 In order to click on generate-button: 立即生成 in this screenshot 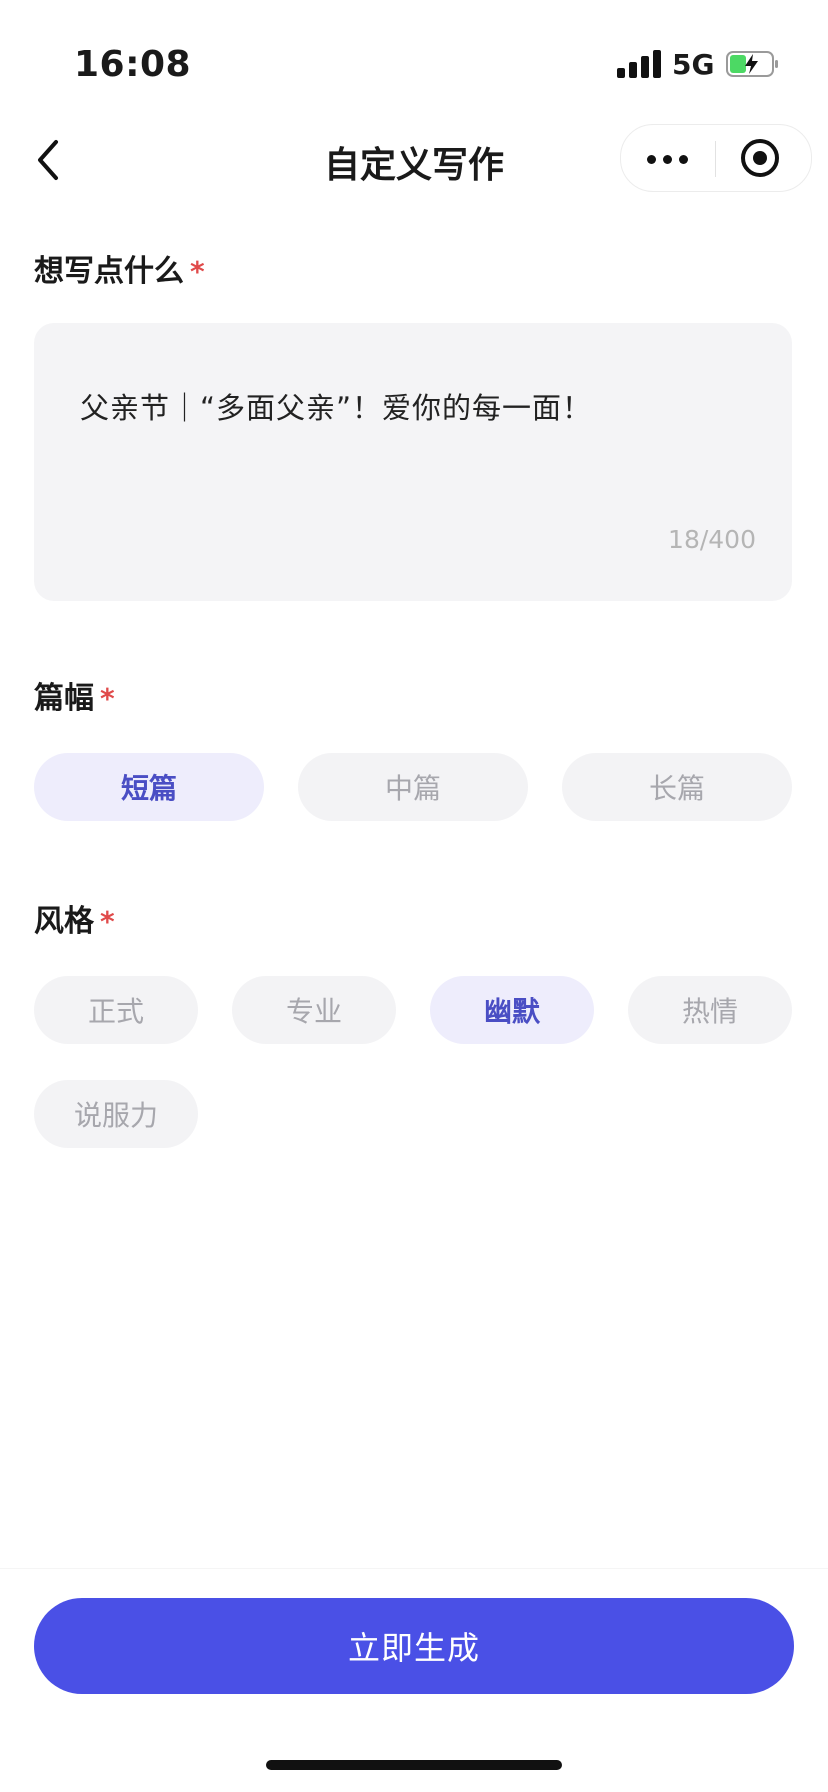, I will do `click(414, 1646)`.